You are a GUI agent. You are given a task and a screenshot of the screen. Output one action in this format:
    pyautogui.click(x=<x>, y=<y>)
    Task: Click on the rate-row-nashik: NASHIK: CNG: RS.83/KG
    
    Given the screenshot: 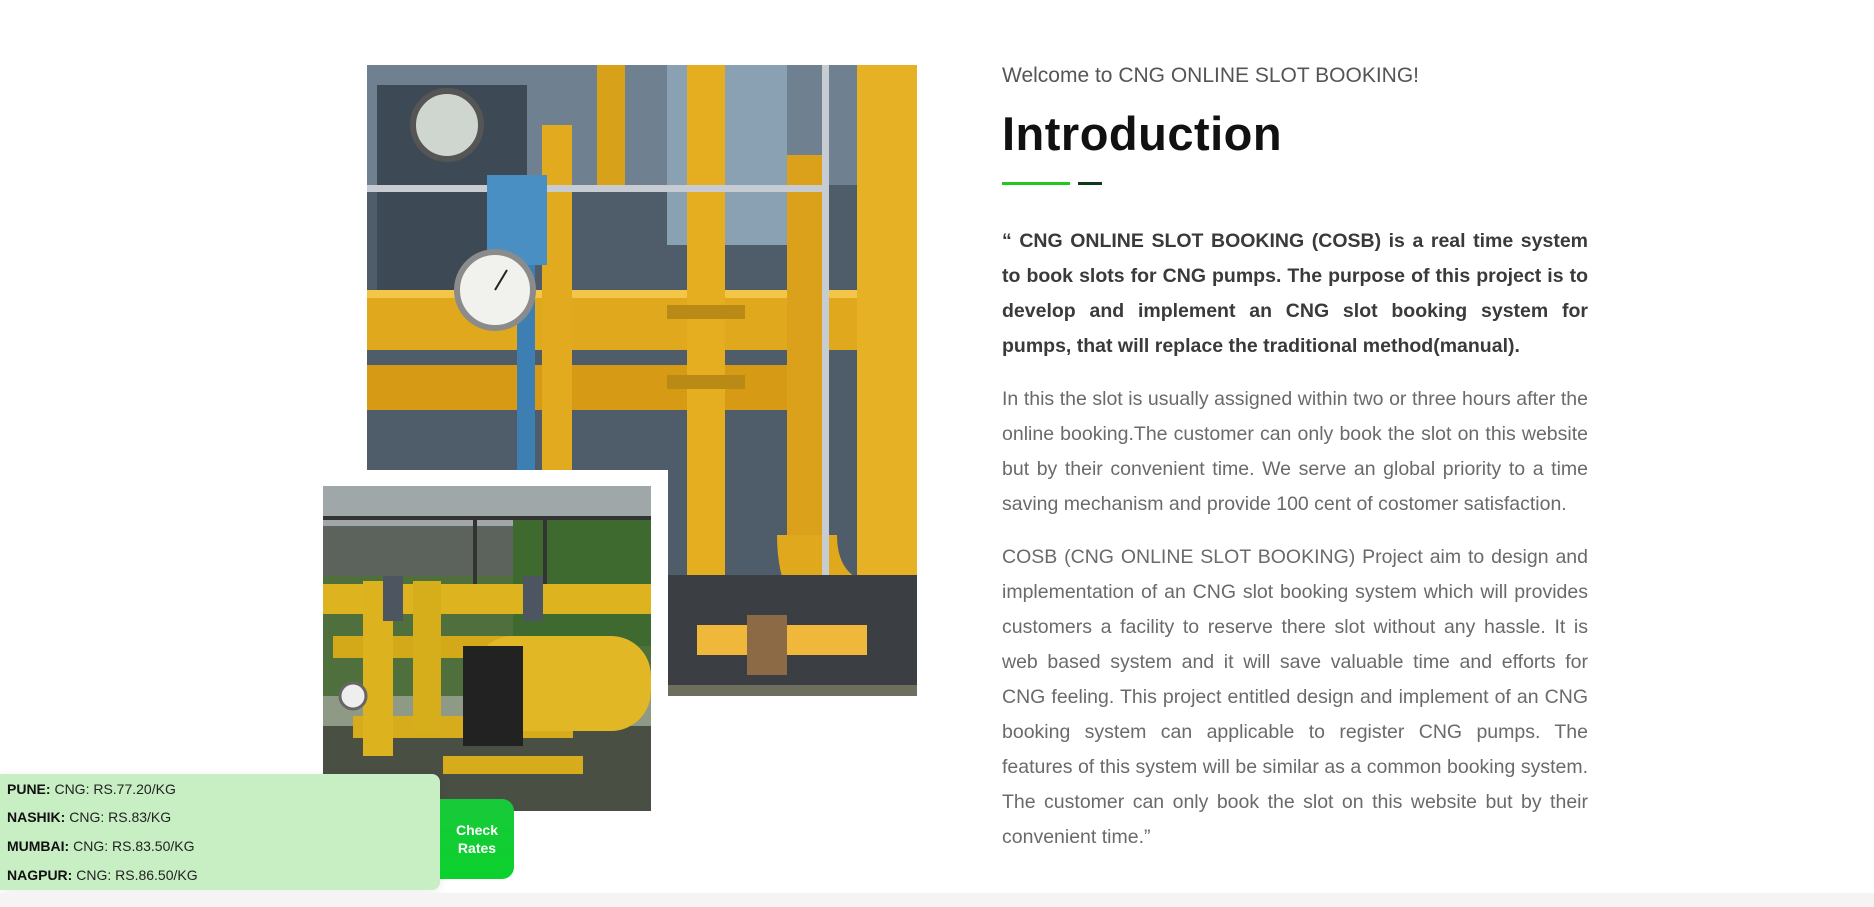 What is the action you would take?
    pyautogui.click(x=89, y=817)
    